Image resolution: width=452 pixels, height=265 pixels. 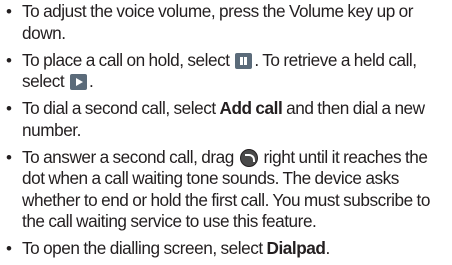 What do you see at coordinates (144, 248) in the screenshot?
I see `item-text: To open the dialling screen, select` at bounding box center [144, 248].